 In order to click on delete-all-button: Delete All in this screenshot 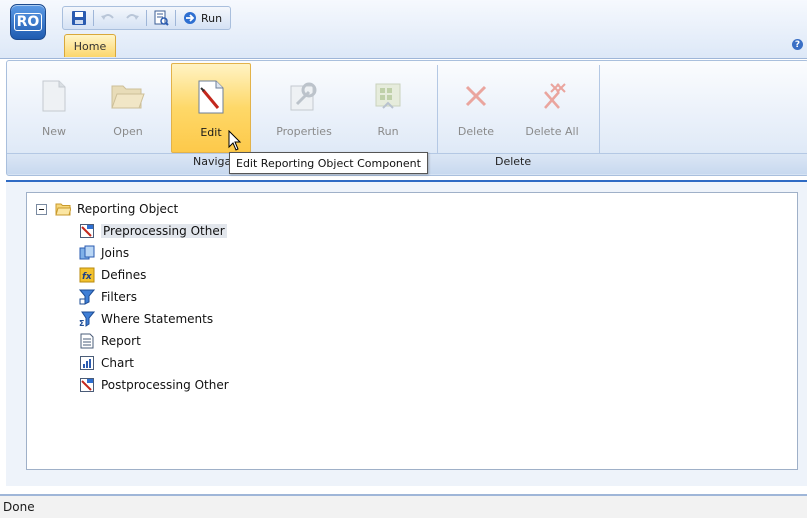, I will do `click(552, 107)`.